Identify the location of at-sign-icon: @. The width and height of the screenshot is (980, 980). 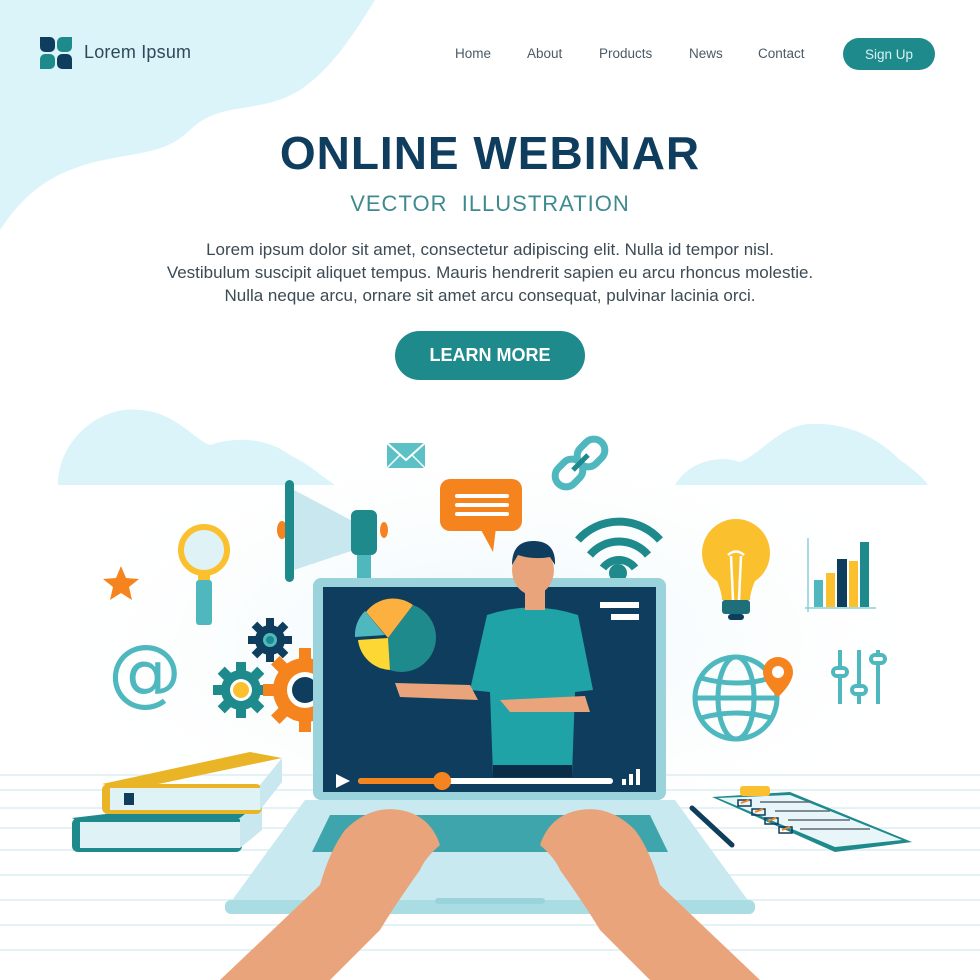
(145, 672).